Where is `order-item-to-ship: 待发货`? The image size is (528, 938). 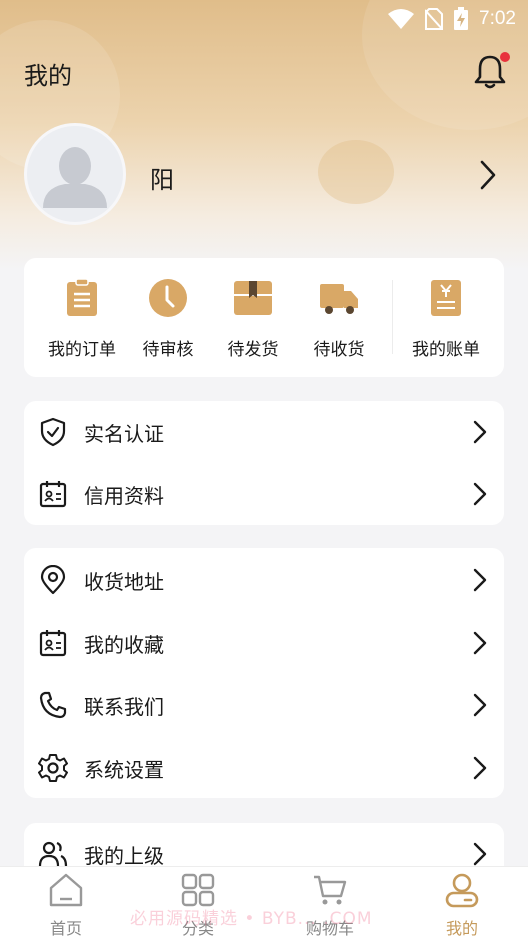
order-item-to-ship: 待发货 is located at coordinates (253, 319).